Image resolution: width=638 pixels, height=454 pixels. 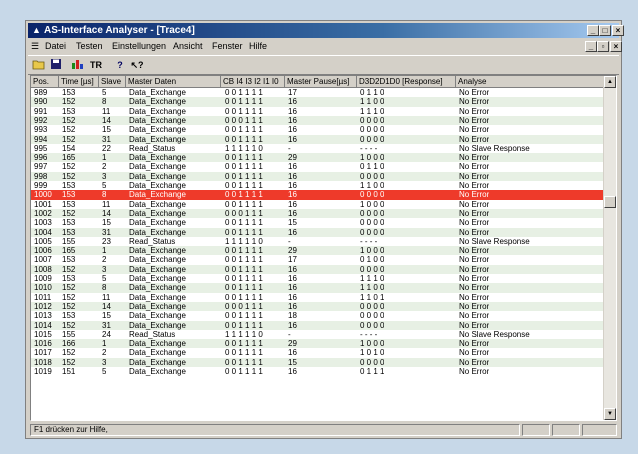 I want to click on minimize-icon: _, so click(x=593, y=30).